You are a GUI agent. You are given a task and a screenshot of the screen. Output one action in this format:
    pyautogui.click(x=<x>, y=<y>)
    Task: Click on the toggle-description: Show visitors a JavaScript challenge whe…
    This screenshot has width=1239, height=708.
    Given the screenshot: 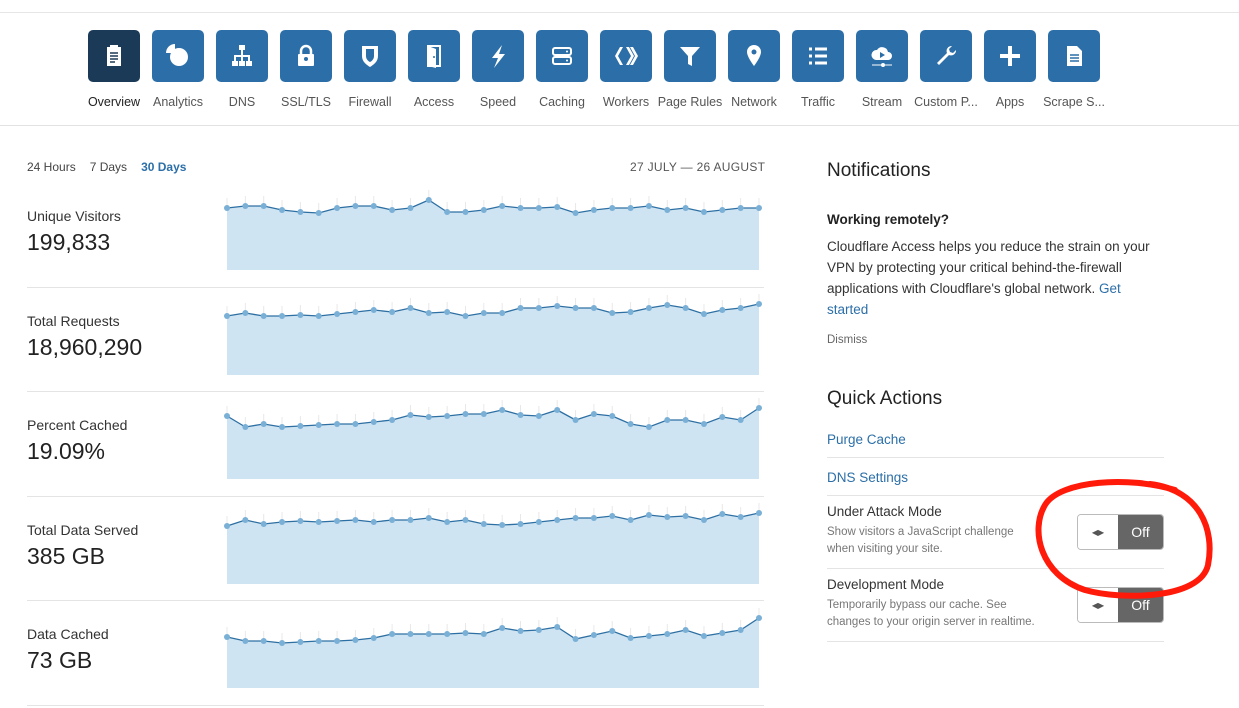 What is the action you would take?
    pyautogui.click(x=920, y=540)
    